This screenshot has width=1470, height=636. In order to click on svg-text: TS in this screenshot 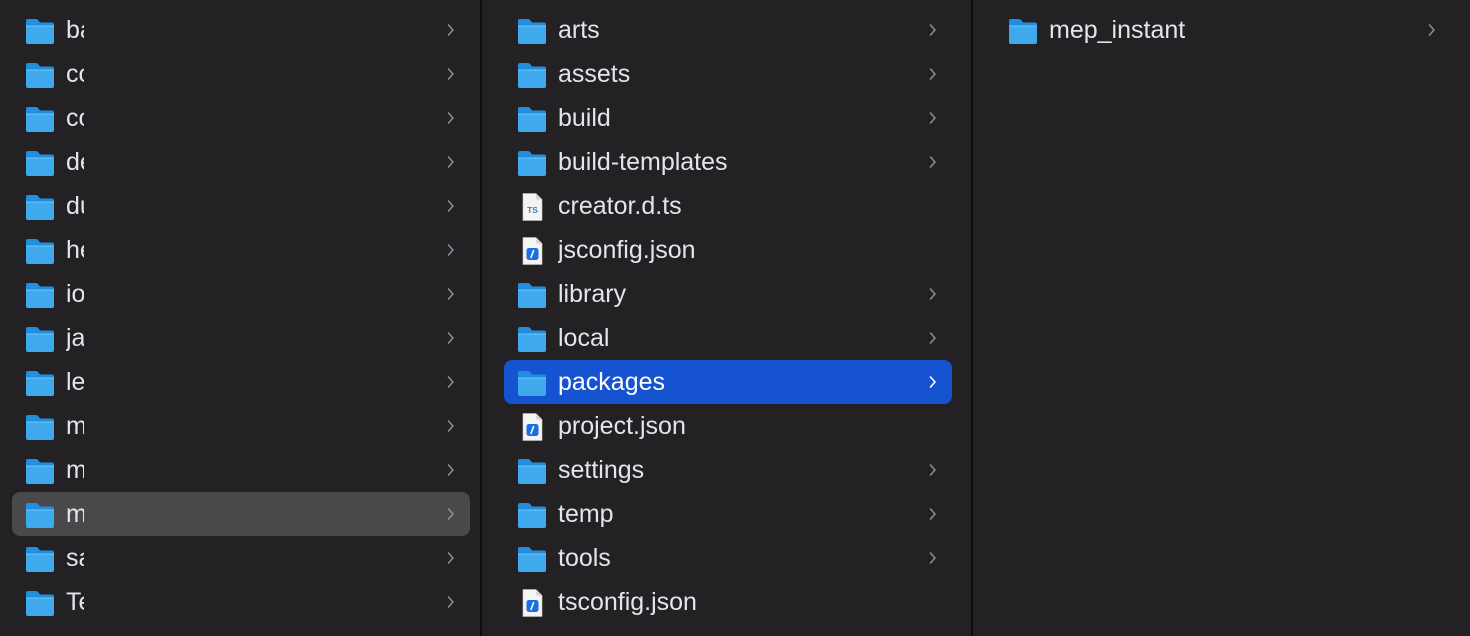, I will do `click(532, 210)`.